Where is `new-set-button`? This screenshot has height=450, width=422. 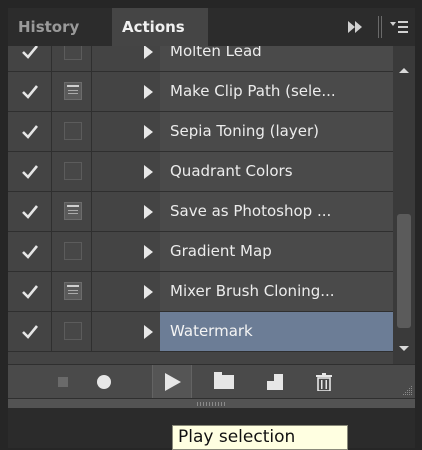 new-set-button is located at coordinates (224, 382).